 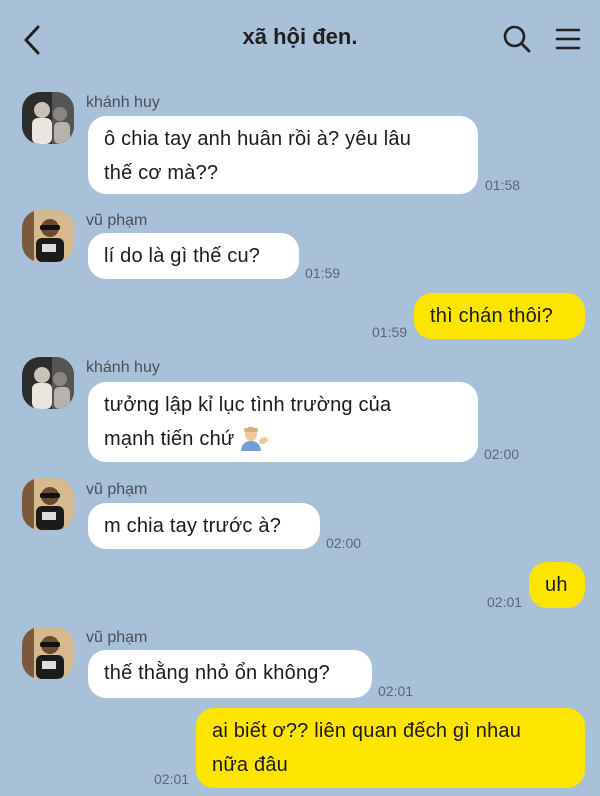 I want to click on message-line: mạnh tiến chứ, so click(x=283, y=439).